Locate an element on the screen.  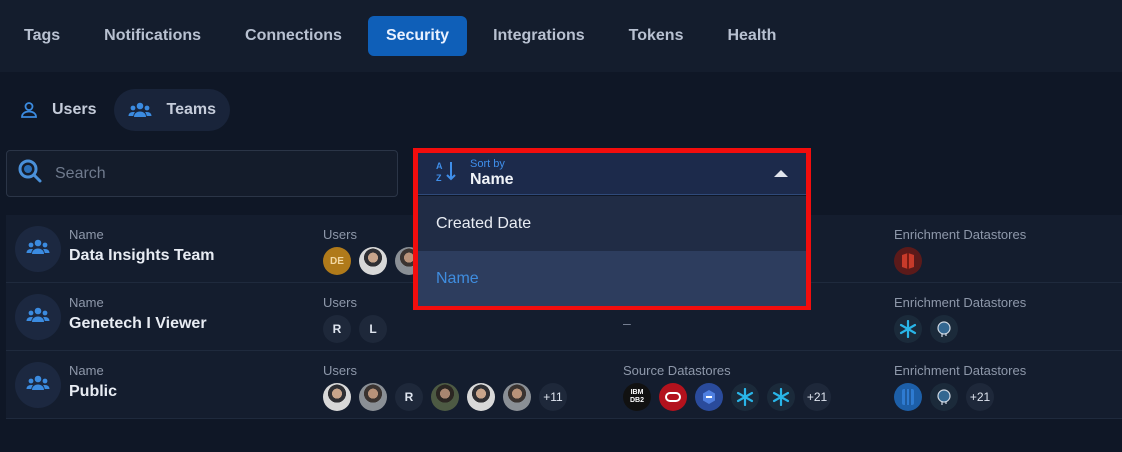
sort-menu: Created Date Name is located at coordinates (612, 251).